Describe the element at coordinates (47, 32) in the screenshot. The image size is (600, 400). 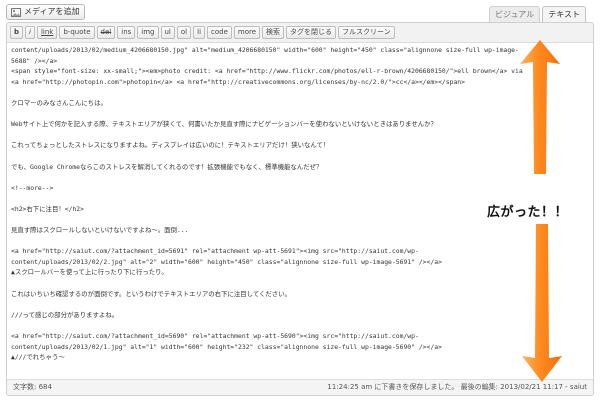
I see `quicktag-link-button: link` at that location.